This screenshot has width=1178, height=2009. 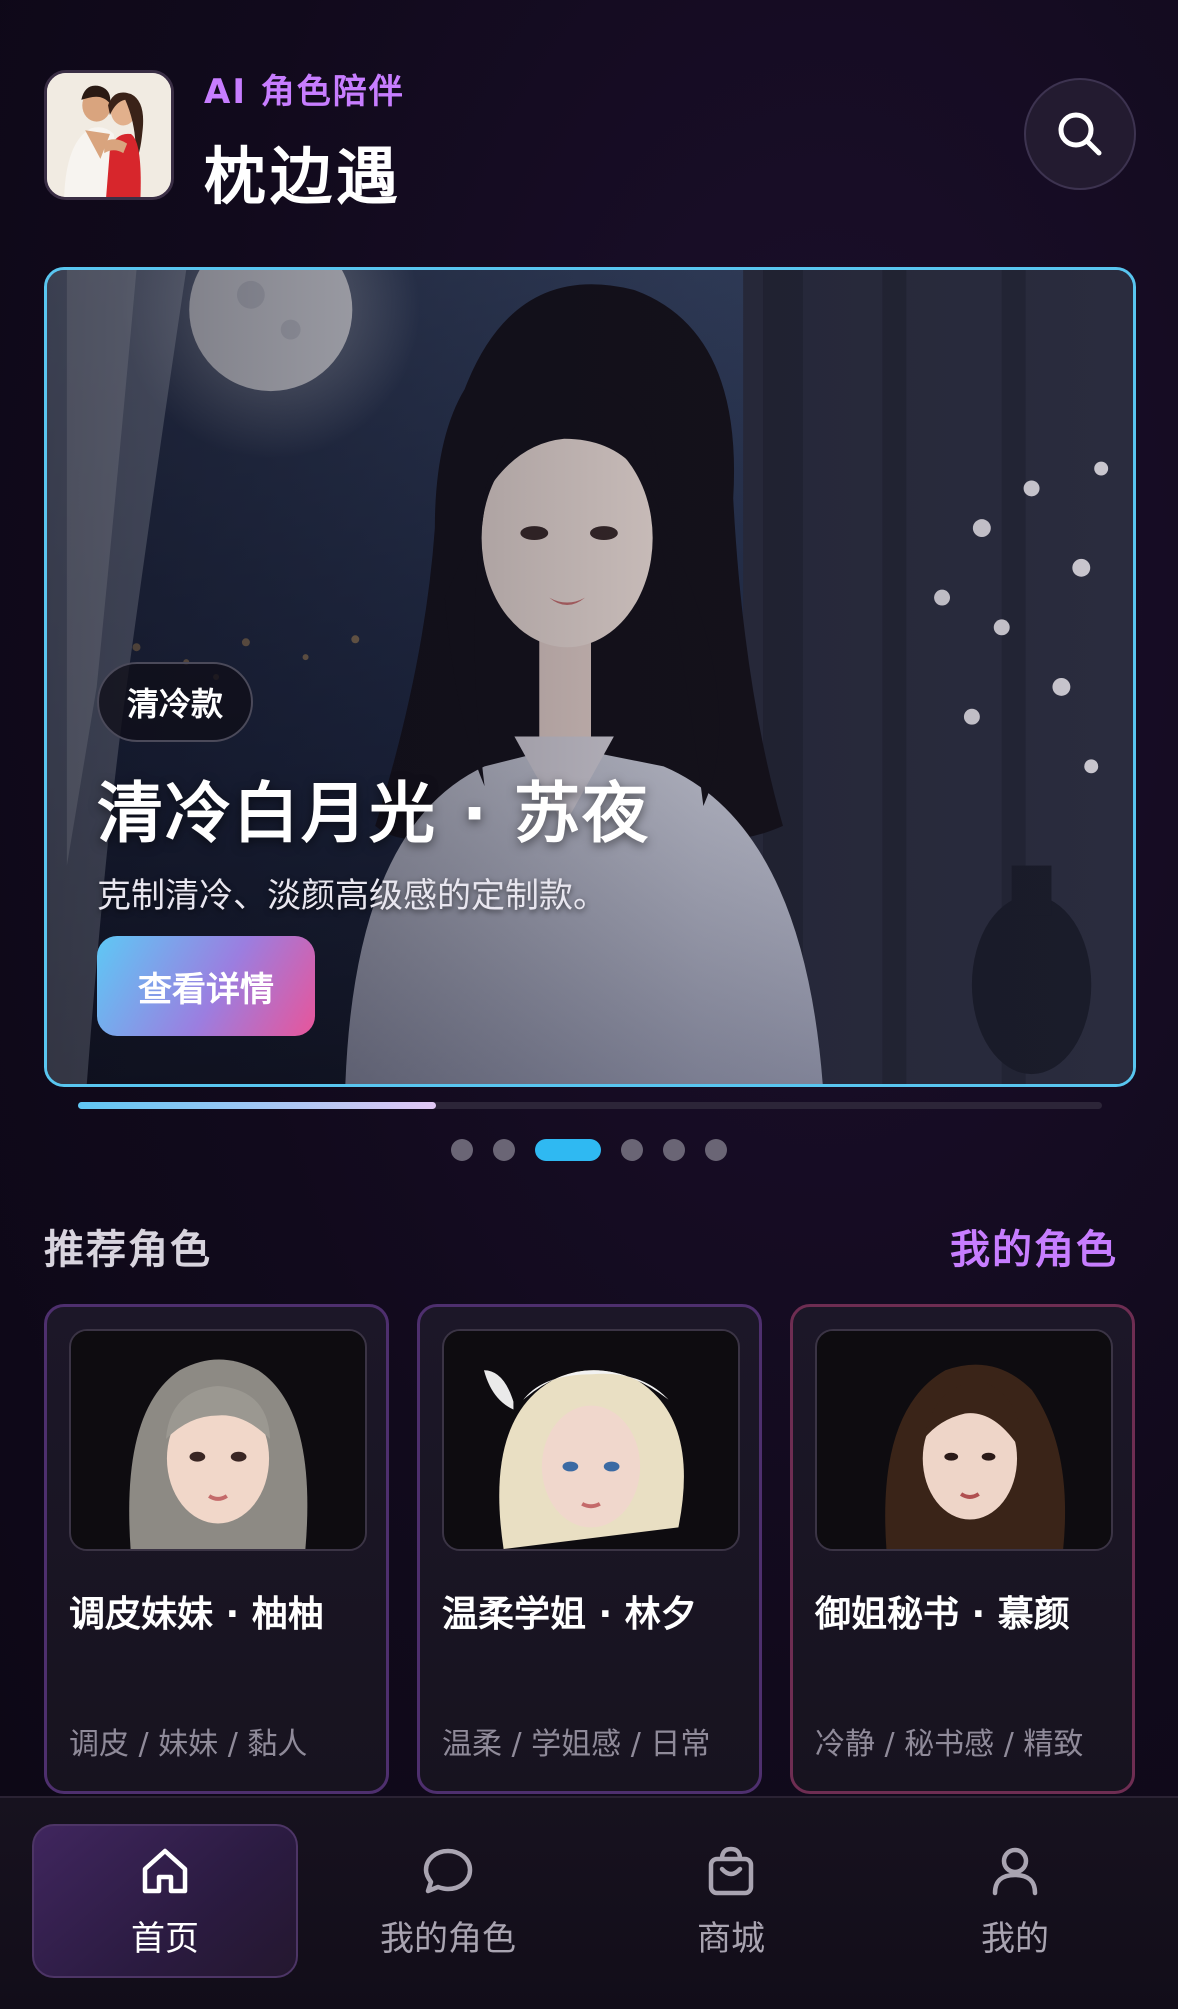 What do you see at coordinates (165, 1901) in the screenshot?
I see `nav-home: 首页` at bounding box center [165, 1901].